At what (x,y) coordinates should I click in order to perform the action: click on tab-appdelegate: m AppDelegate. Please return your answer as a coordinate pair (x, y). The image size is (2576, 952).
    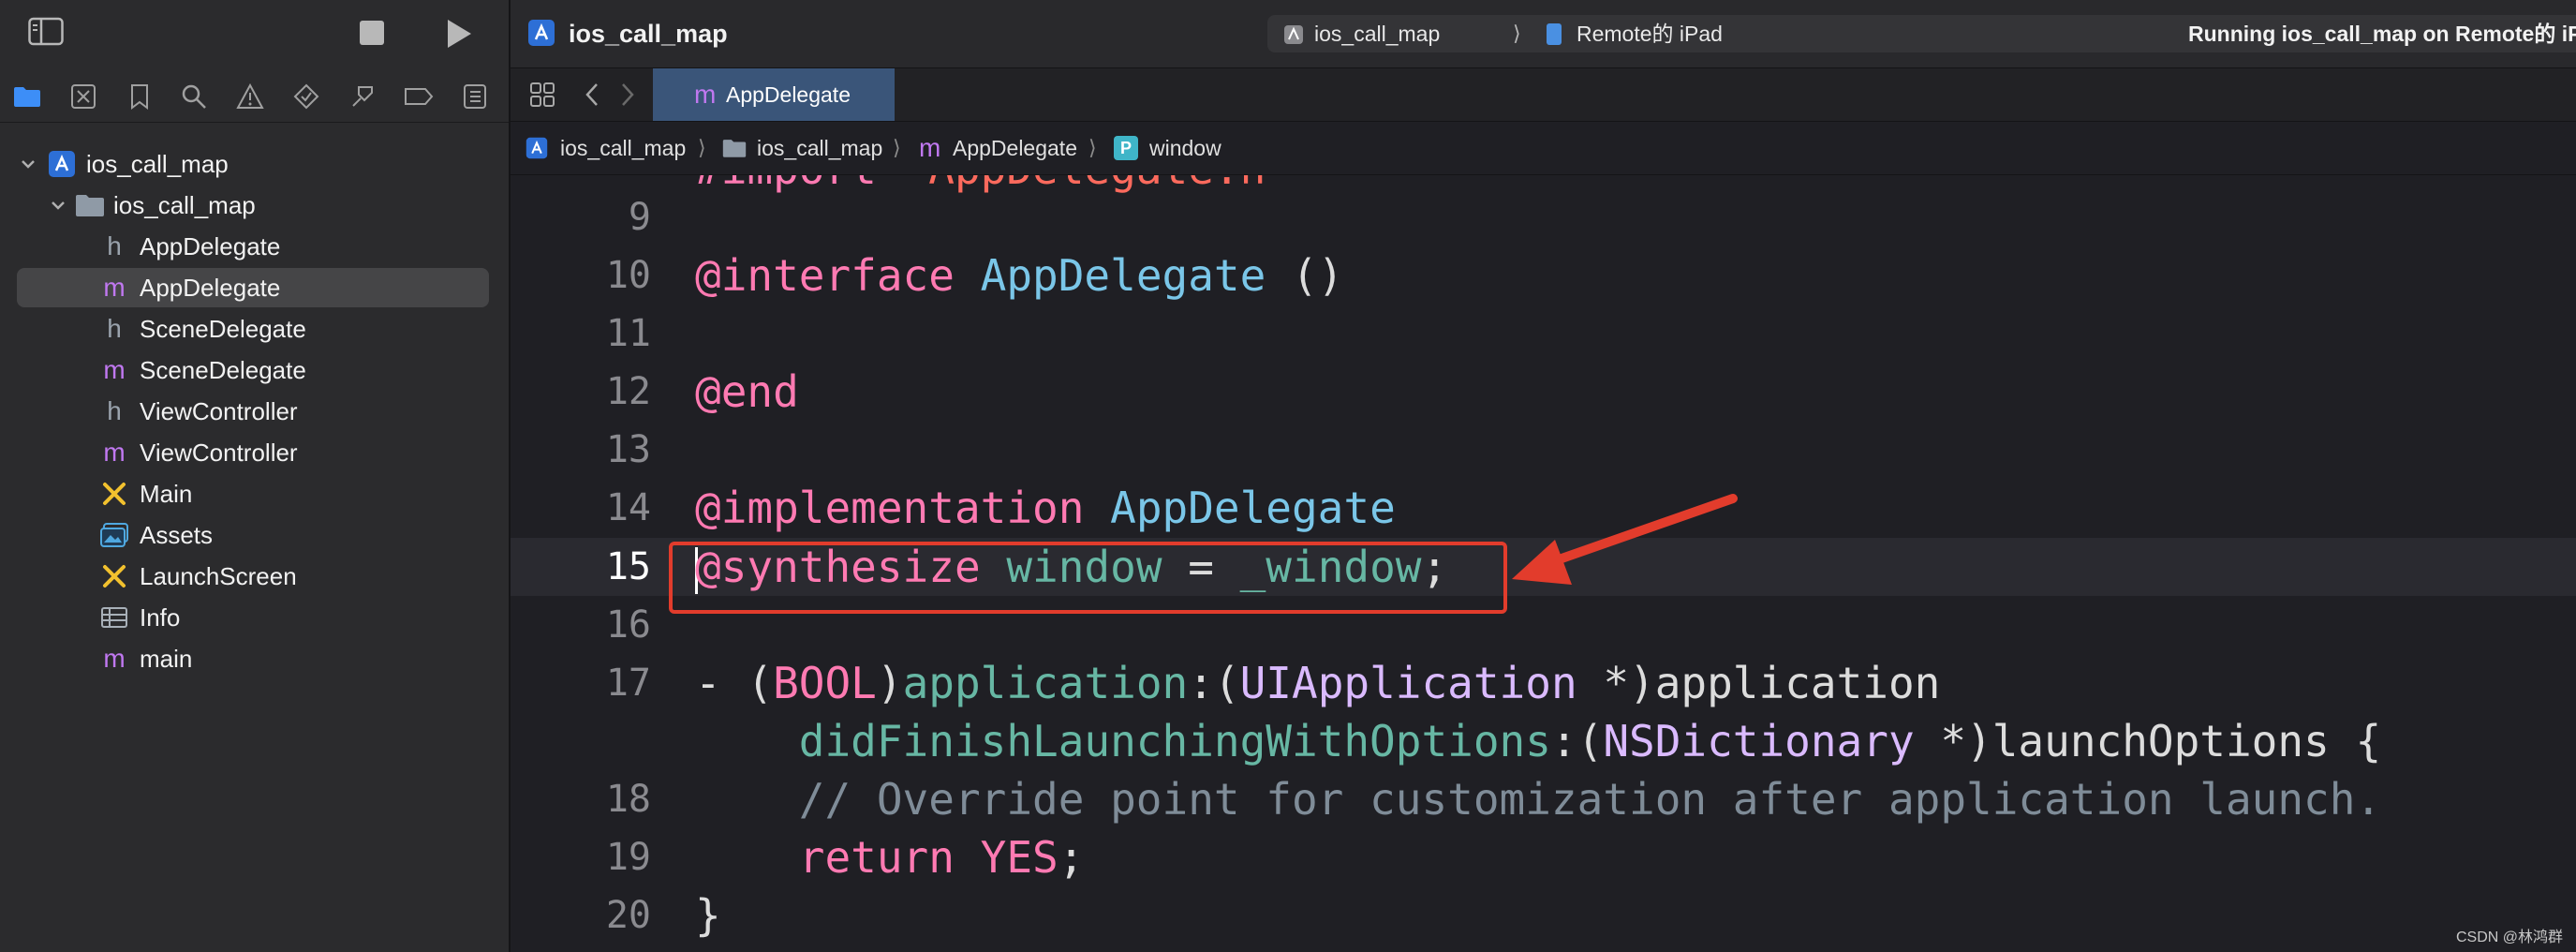
    Looking at the image, I should click on (774, 94).